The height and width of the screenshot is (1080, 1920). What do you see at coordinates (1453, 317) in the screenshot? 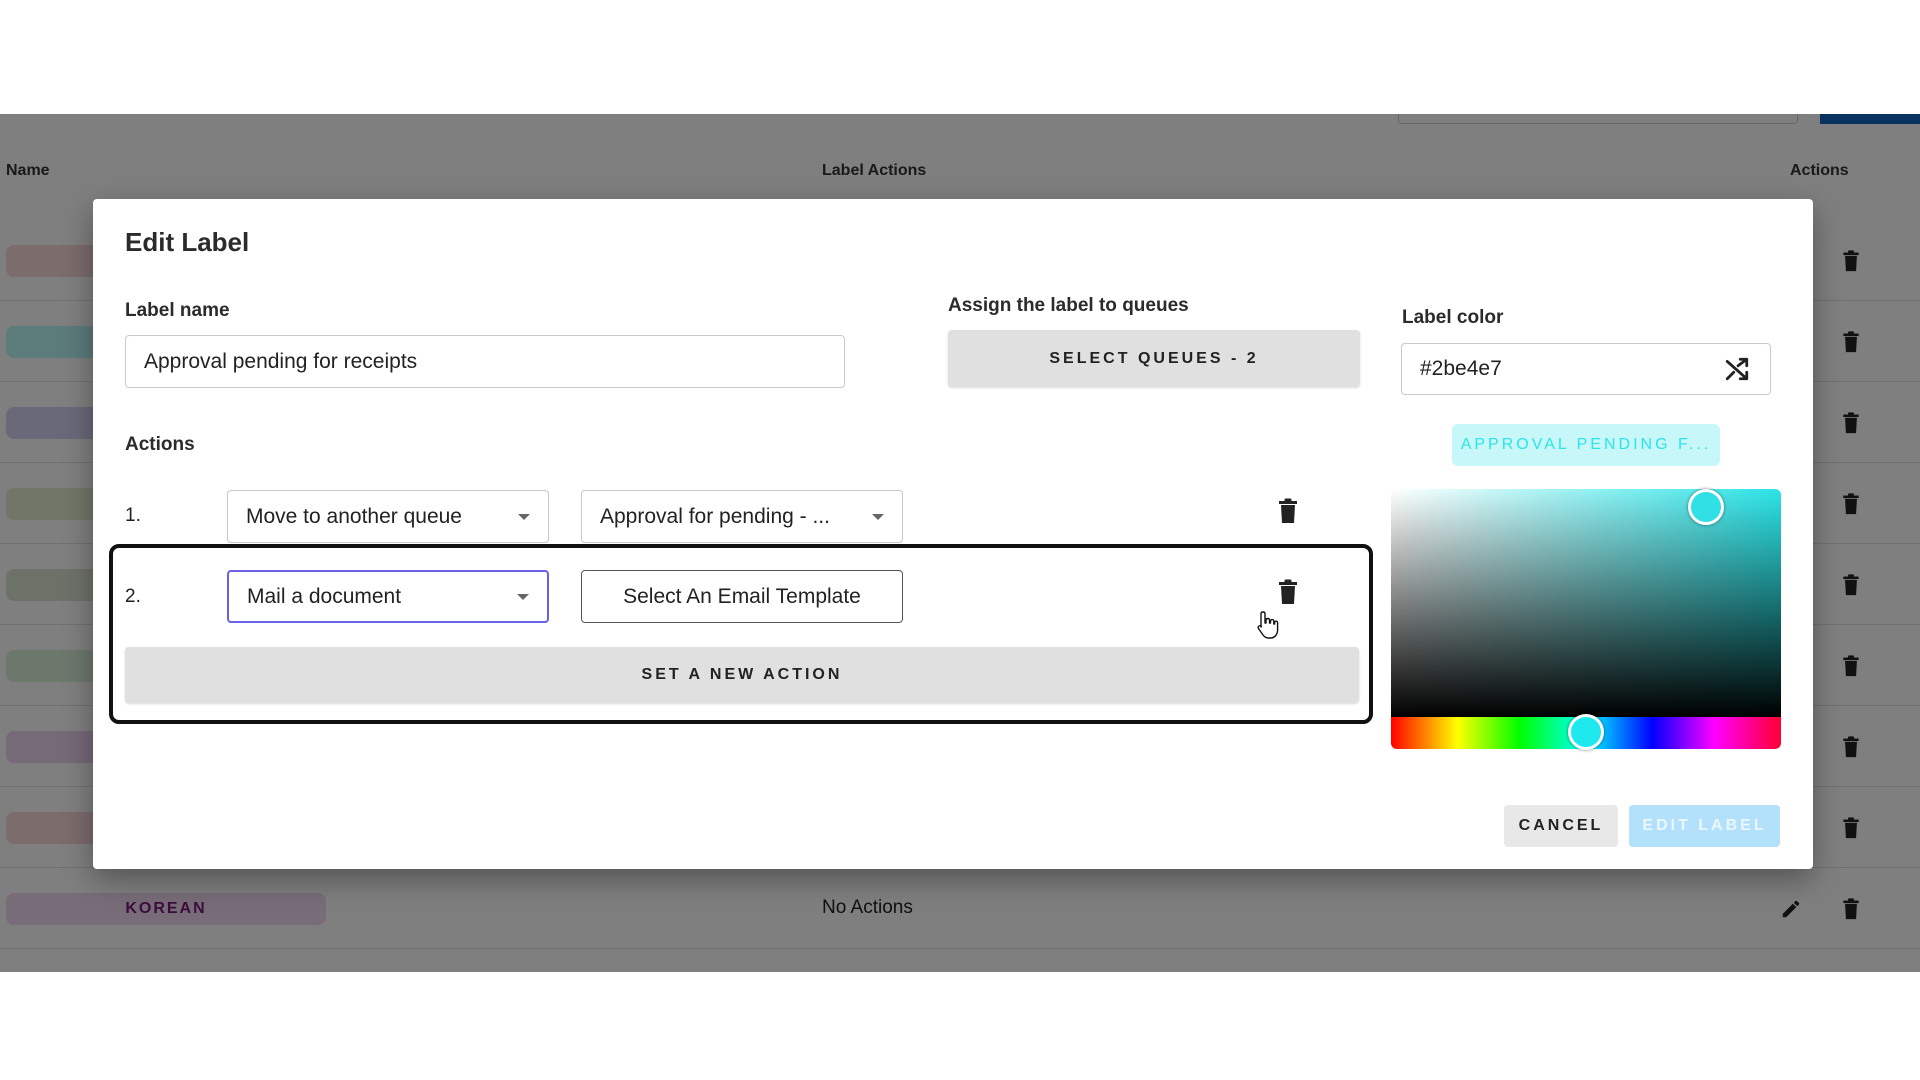
I see `label-color-label: Label color` at bounding box center [1453, 317].